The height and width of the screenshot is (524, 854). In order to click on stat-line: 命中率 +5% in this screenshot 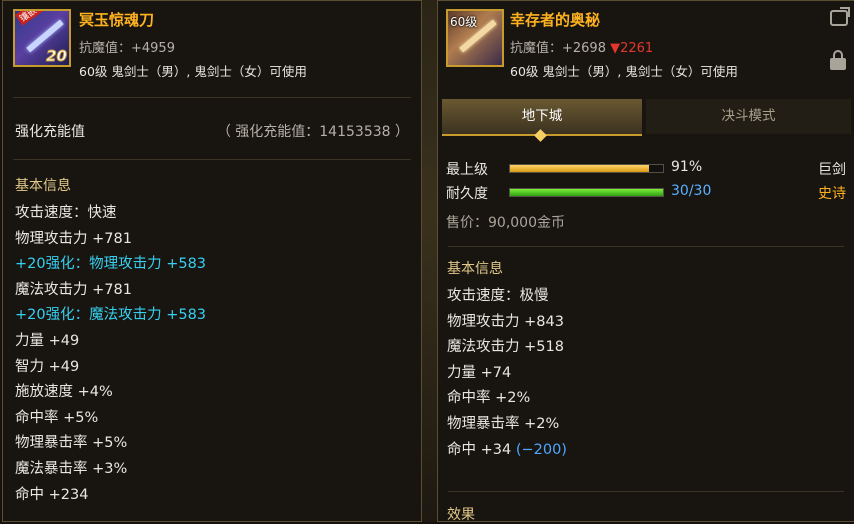, I will do `click(57, 417)`.